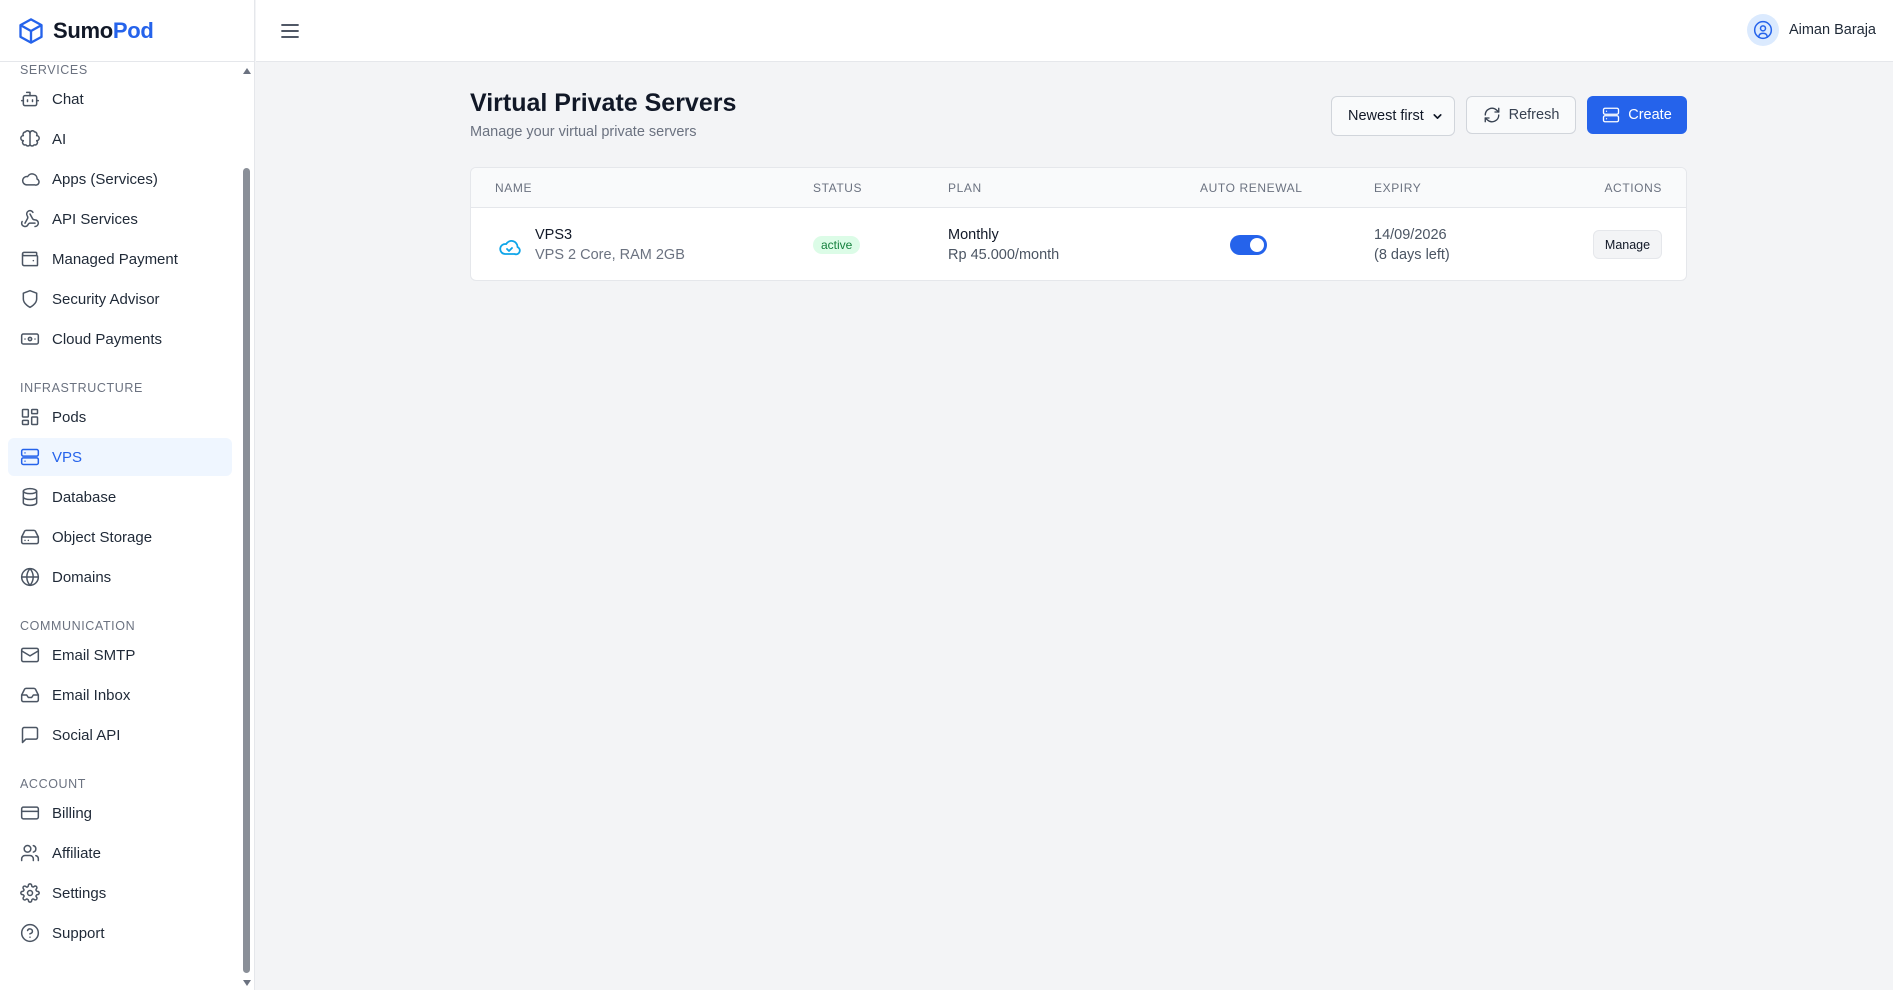  I want to click on brand-logo: SumoPod, so click(127, 31).